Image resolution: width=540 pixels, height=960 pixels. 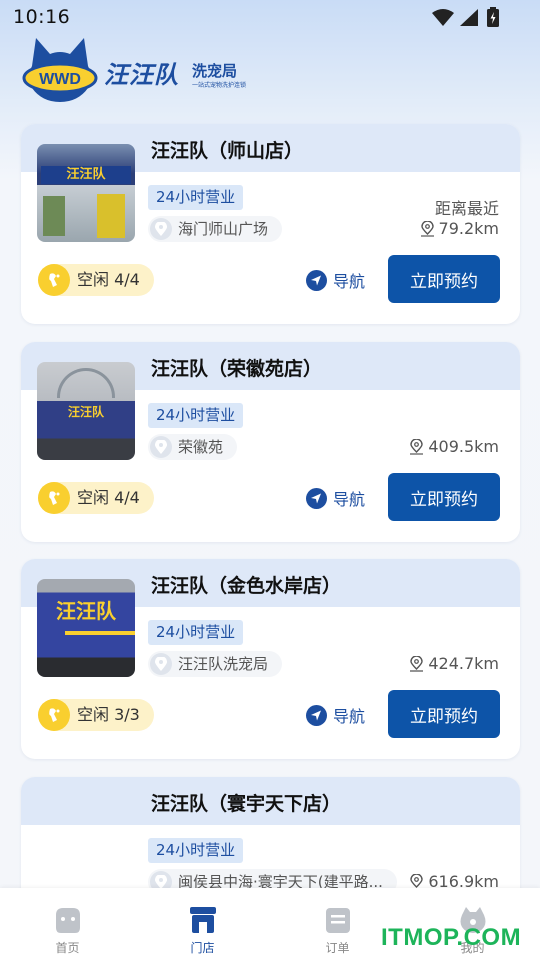 I want to click on brand-suffix: 洗宠局, so click(x=215, y=71).